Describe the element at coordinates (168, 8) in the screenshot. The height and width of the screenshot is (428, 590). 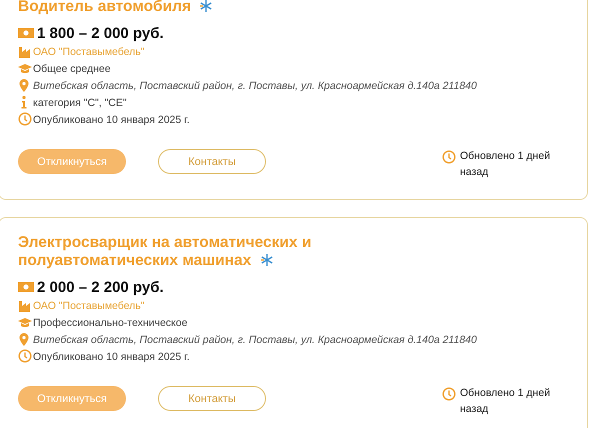
I see `vacancy-title: Водитель автомобиля` at that location.